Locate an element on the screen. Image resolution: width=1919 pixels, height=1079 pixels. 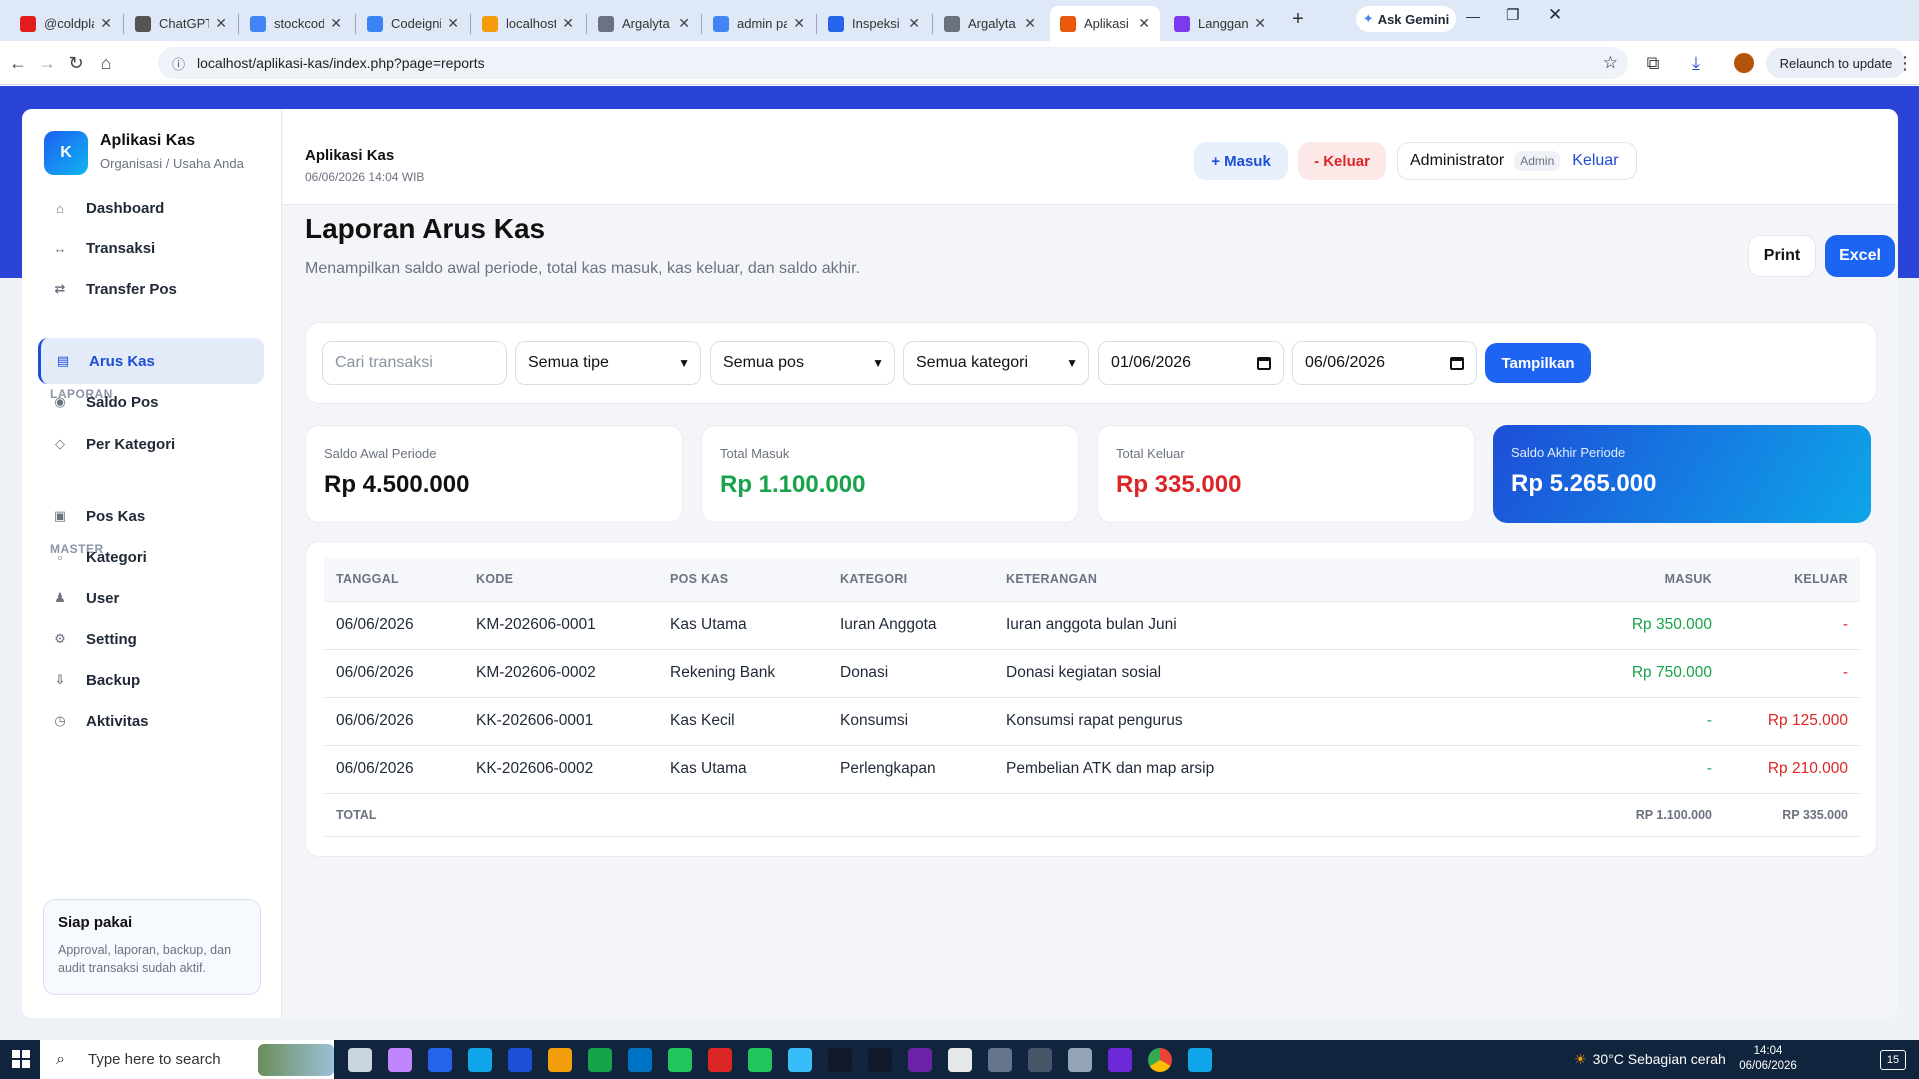
vscode-icon is located at coordinates (440, 1060).